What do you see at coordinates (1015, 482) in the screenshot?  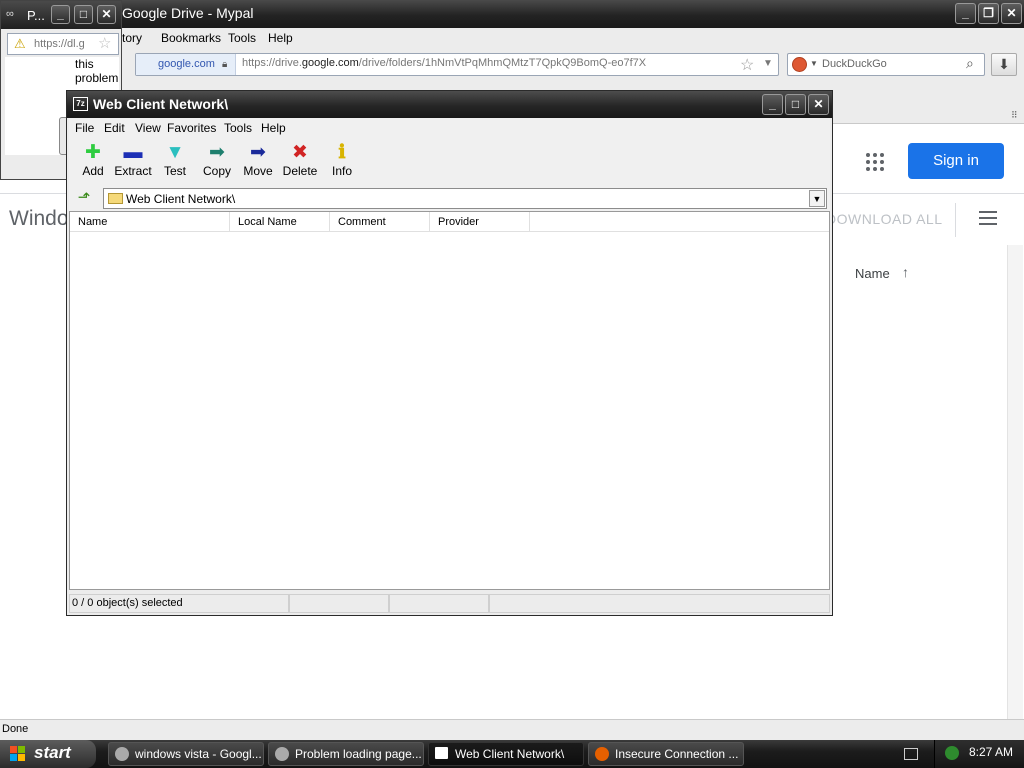 I see `page-scrollbar` at bounding box center [1015, 482].